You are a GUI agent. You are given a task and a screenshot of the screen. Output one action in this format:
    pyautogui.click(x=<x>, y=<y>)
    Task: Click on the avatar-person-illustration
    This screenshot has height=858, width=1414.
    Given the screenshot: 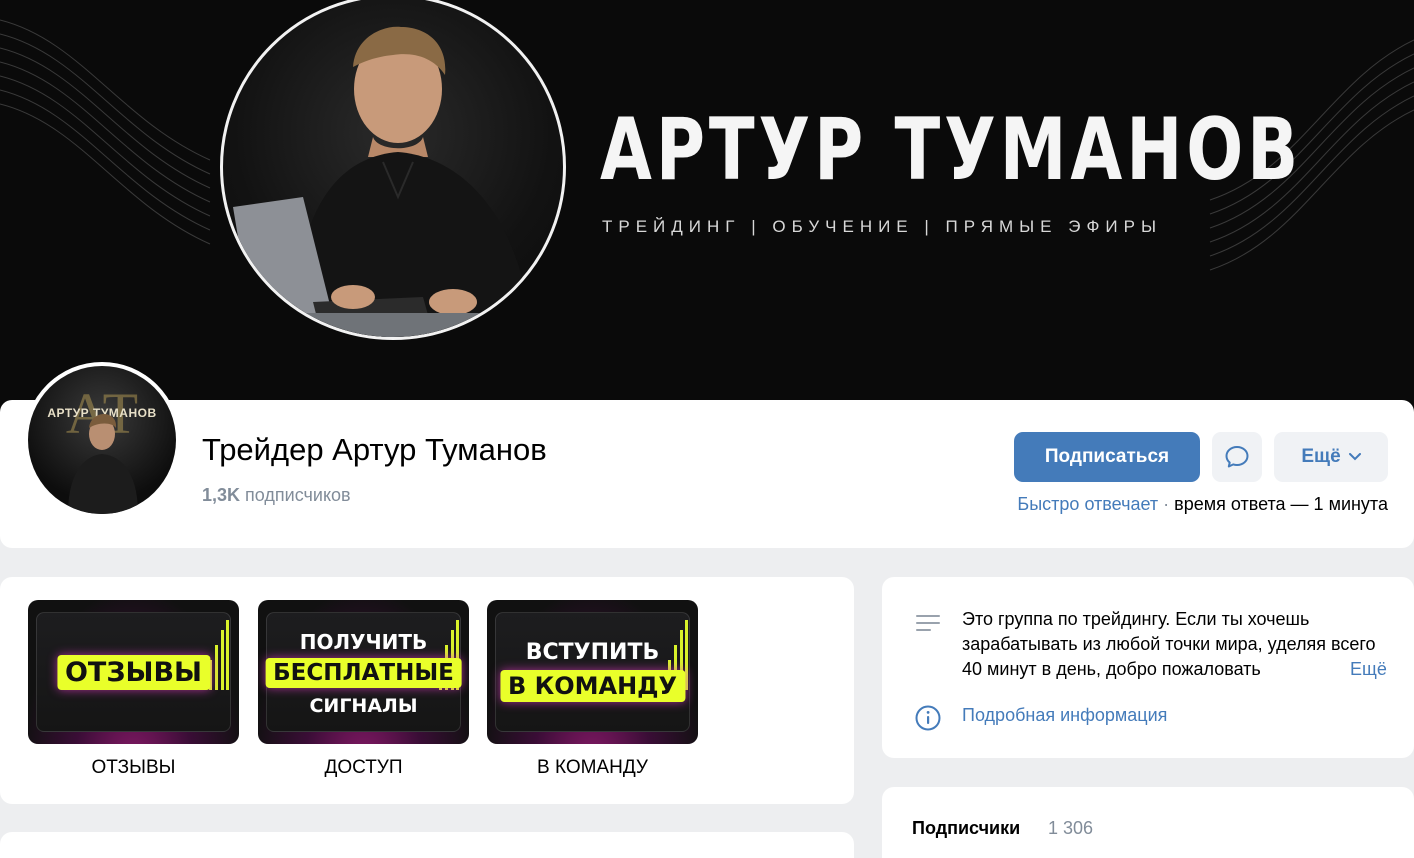 What is the action you would take?
    pyautogui.click(x=103, y=464)
    